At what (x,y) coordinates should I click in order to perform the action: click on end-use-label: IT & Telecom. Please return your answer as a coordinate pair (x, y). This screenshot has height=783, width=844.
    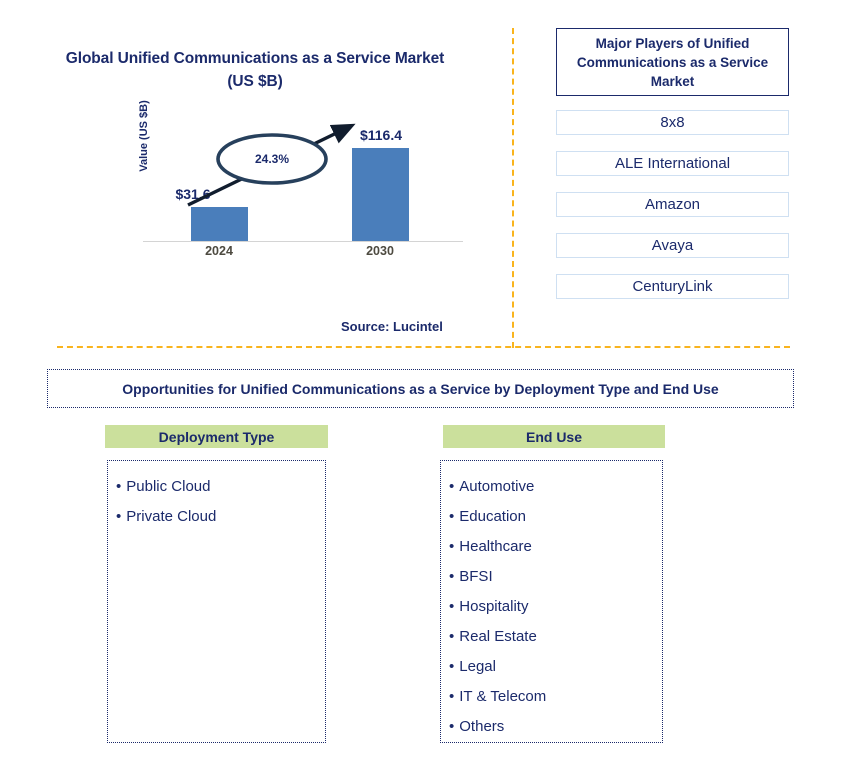
    Looking at the image, I should click on (503, 696).